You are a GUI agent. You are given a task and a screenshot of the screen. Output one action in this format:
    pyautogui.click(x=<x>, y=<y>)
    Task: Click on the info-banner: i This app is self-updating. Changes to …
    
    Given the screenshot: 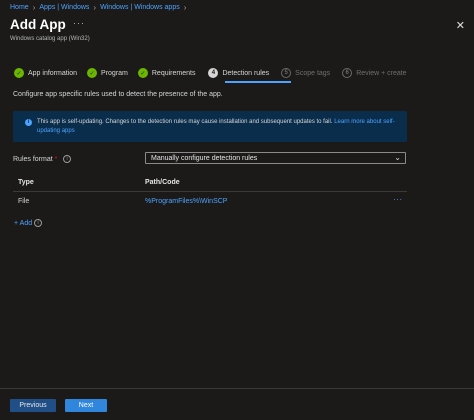 What is the action you would take?
    pyautogui.click(x=210, y=126)
    